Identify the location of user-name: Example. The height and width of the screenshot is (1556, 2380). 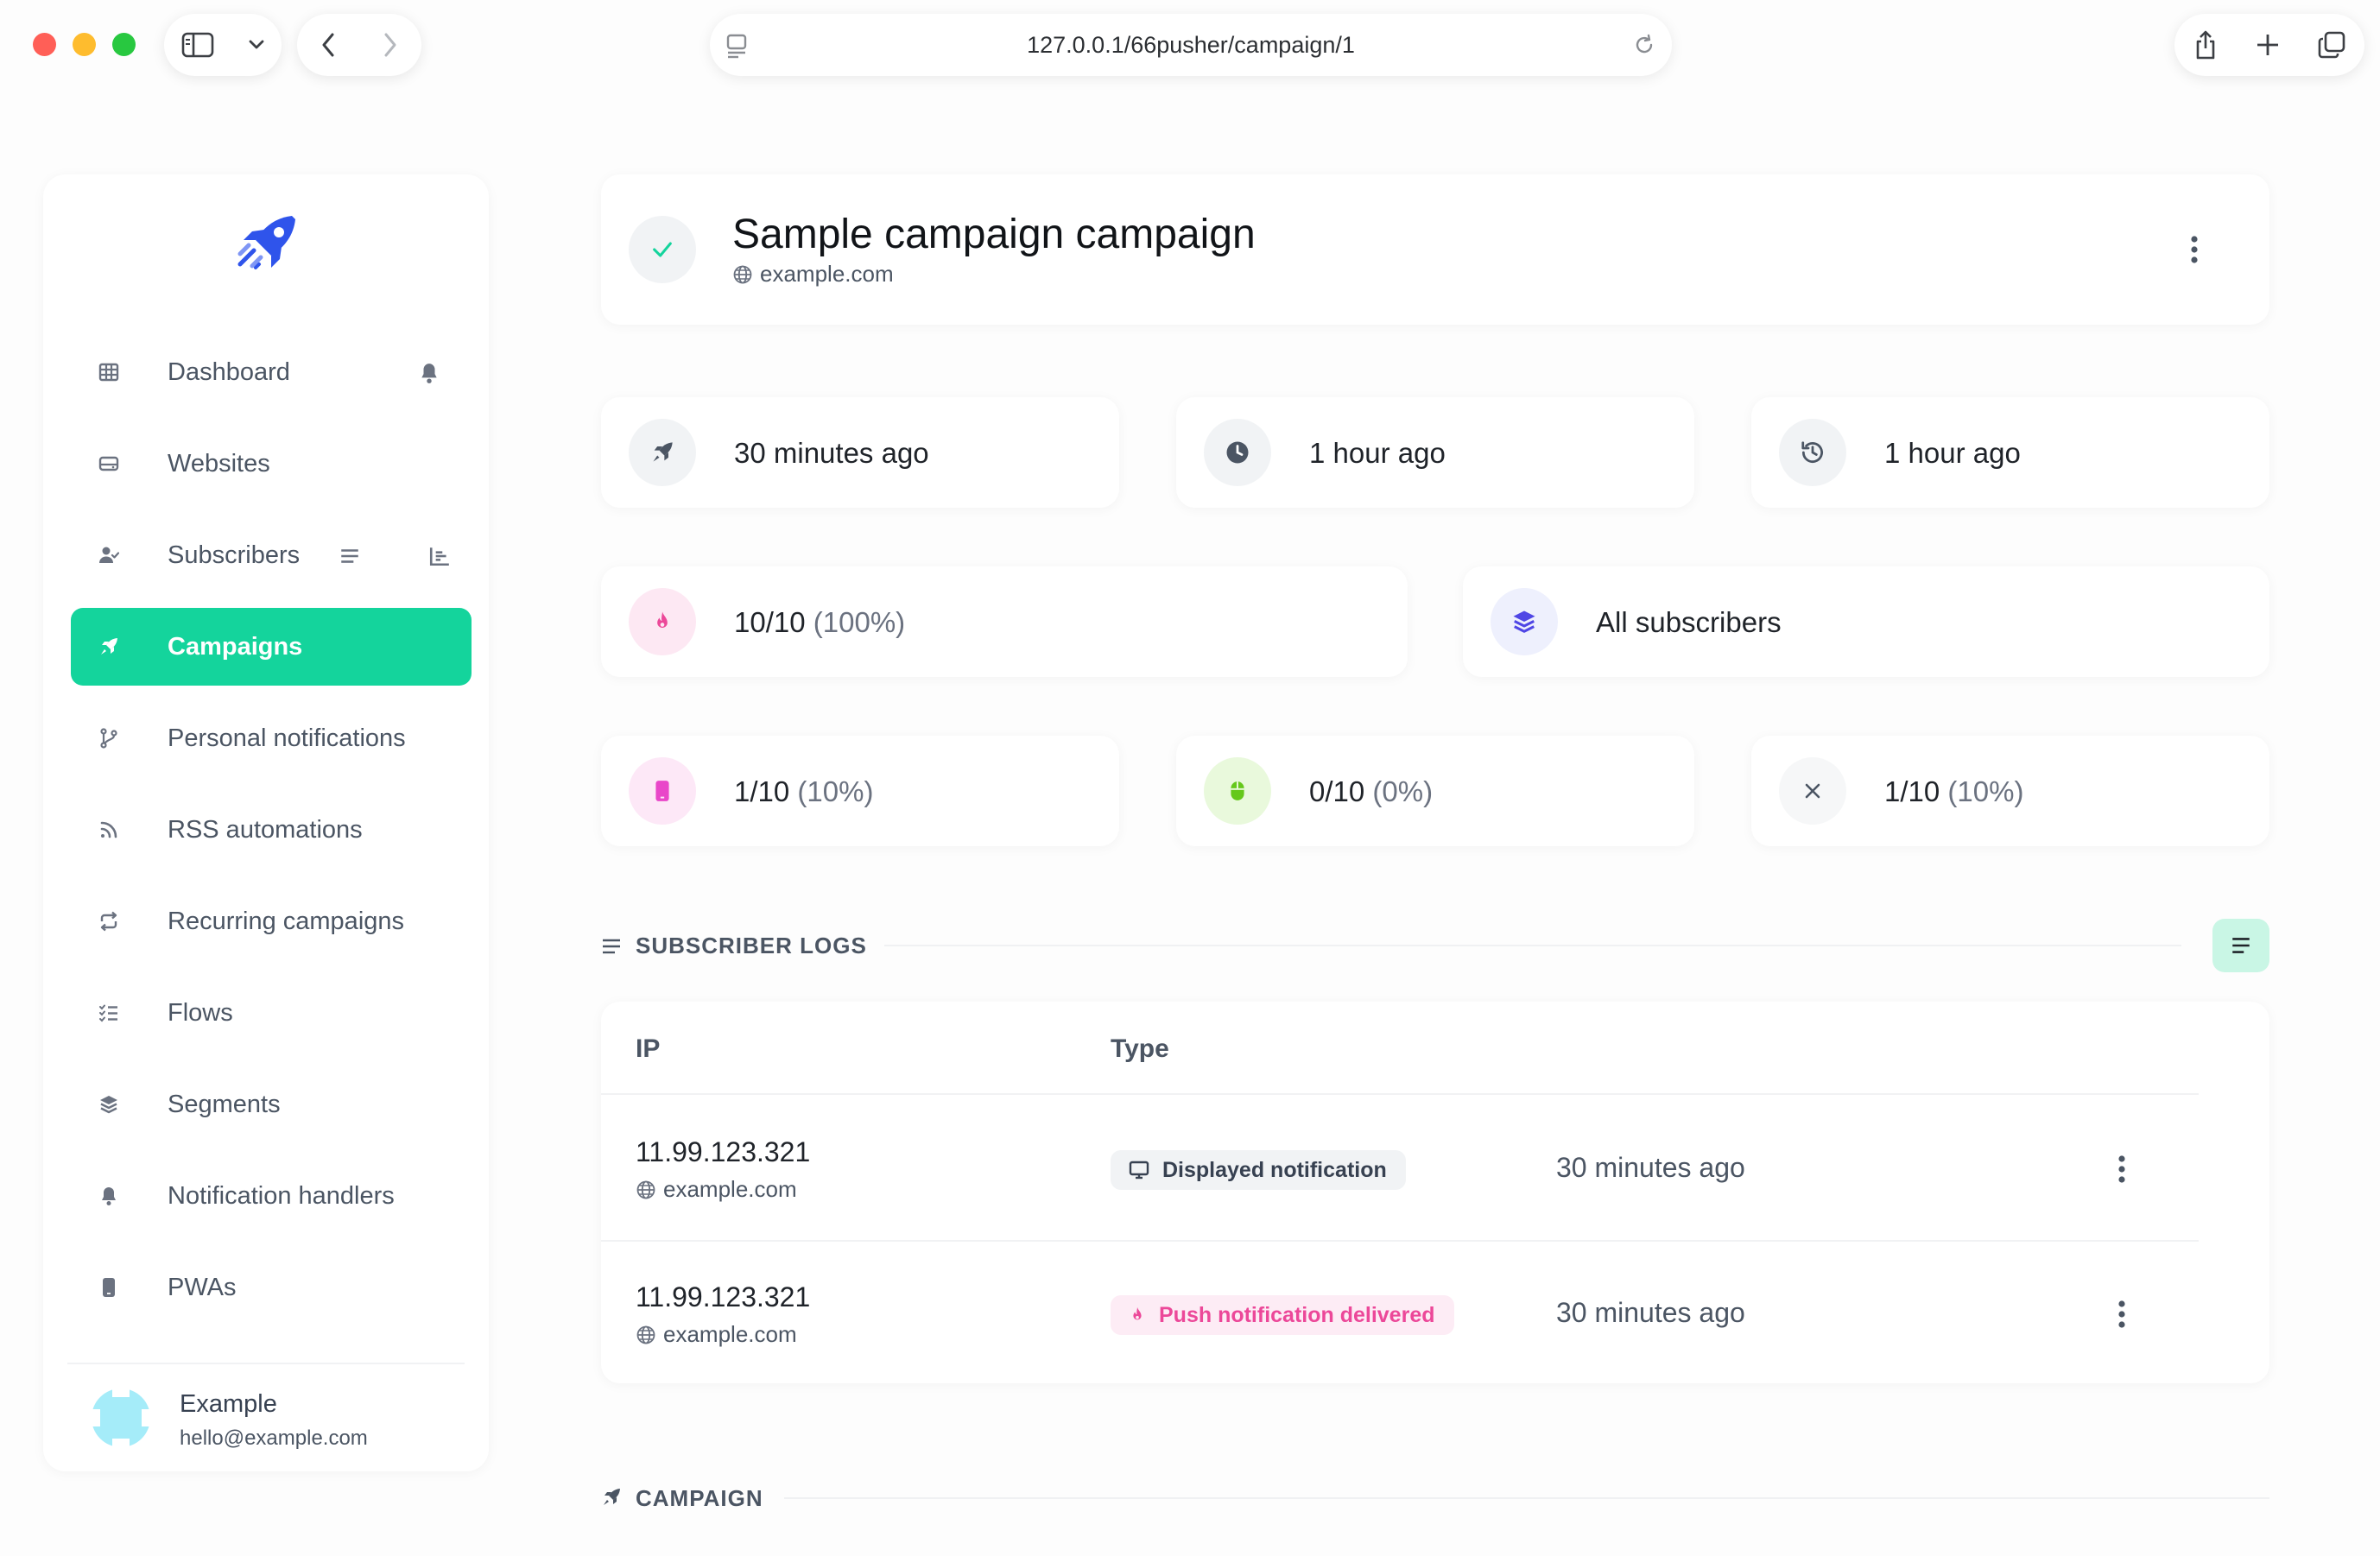
(229, 1404).